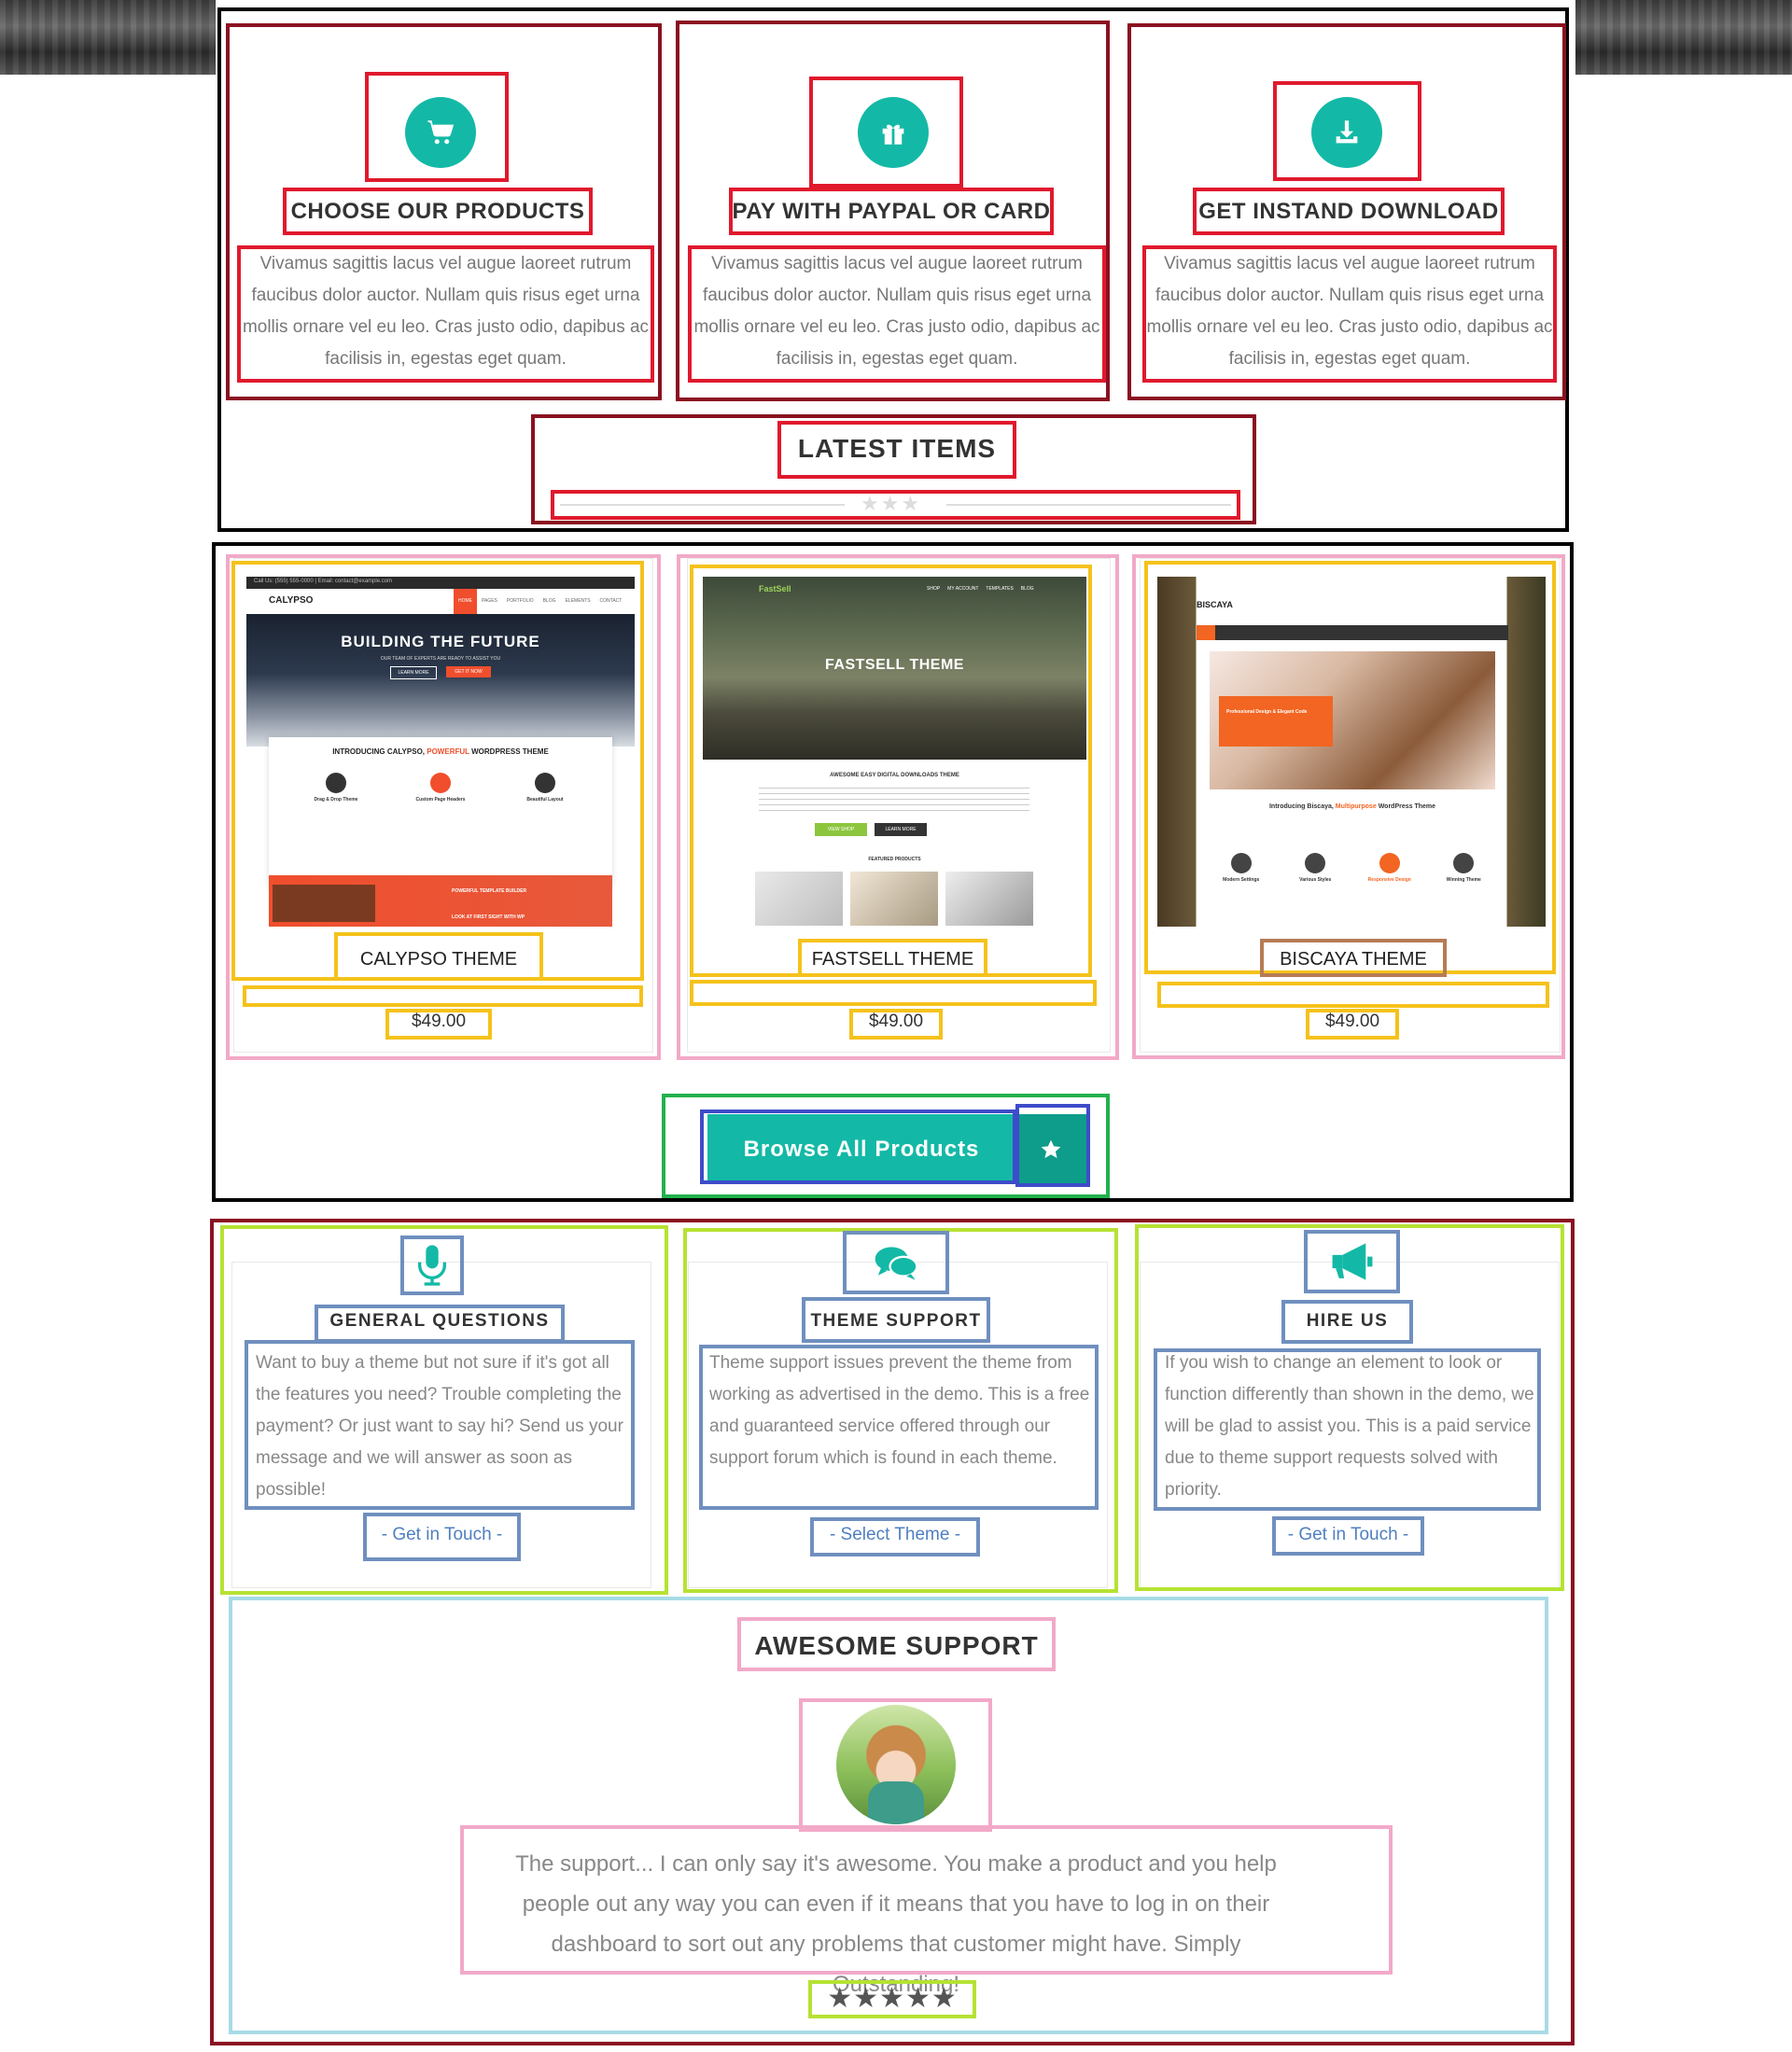 The width and height of the screenshot is (1792, 2052). I want to click on cart-icon, so click(440, 132).